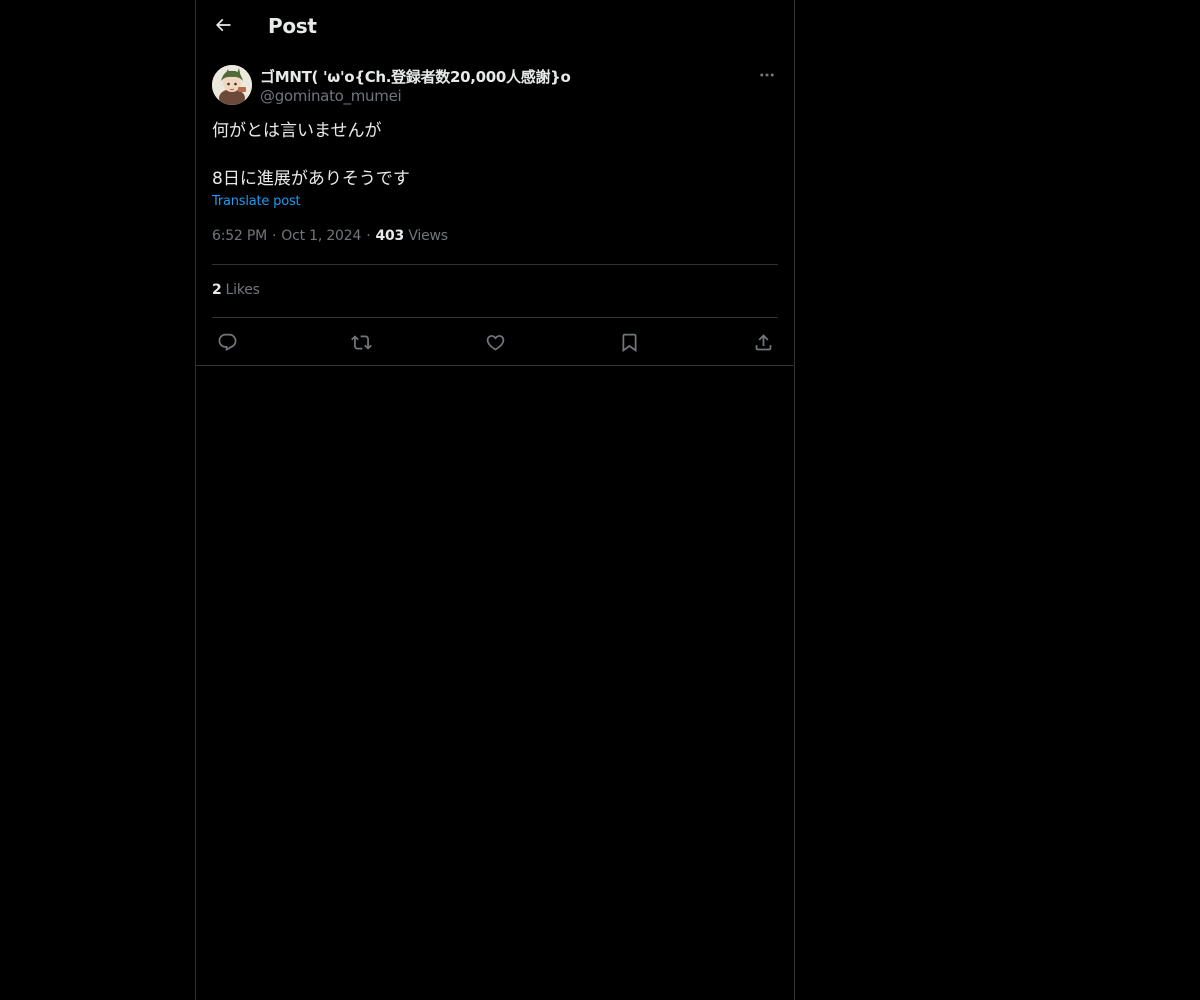 The image size is (1200, 1000). I want to click on likes-stat: 2 Likes, so click(236, 290).